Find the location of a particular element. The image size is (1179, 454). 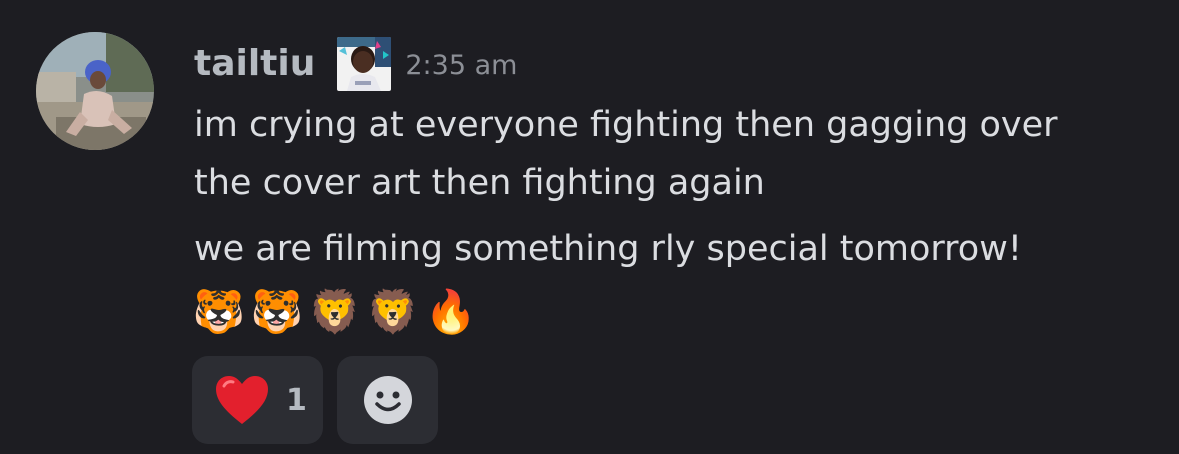

emoji-line: 🐯 🐯 🦁 🦁 🔥 is located at coordinates (335, 312).